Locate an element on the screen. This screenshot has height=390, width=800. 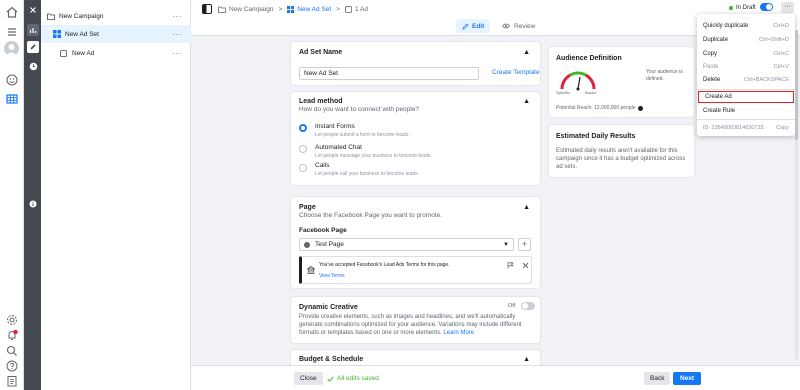
review-tab-label: Review is located at coordinates (525, 26).